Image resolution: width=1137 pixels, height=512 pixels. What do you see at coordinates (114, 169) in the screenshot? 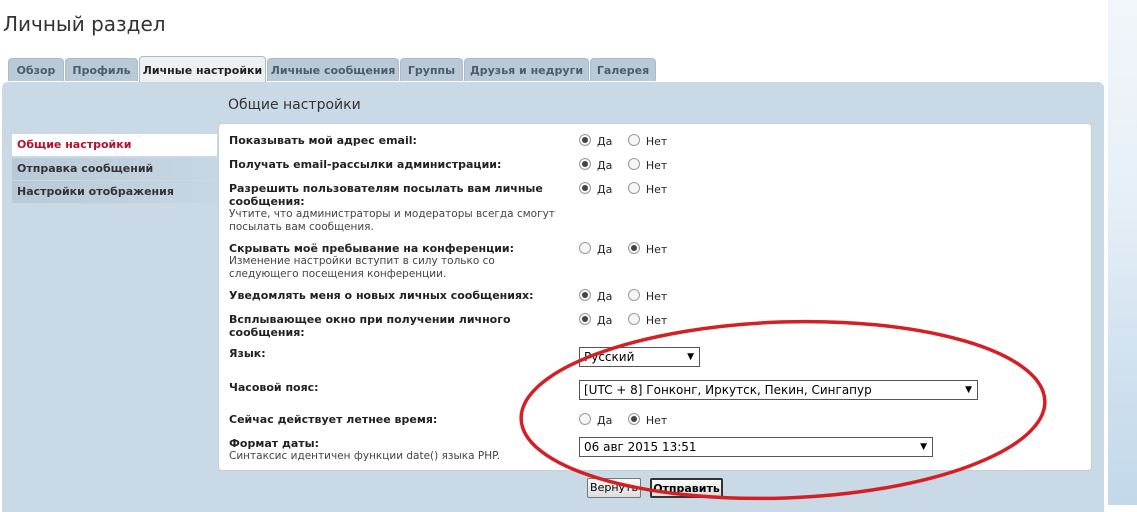
I see `sidebar-item-posting: Отправка сообщений` at bounding box center [114, 169].